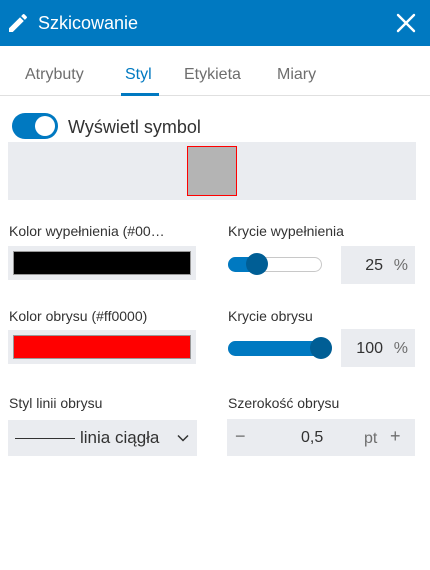  I want to click on panel-header: Szkicowanie, so click(215, 23).